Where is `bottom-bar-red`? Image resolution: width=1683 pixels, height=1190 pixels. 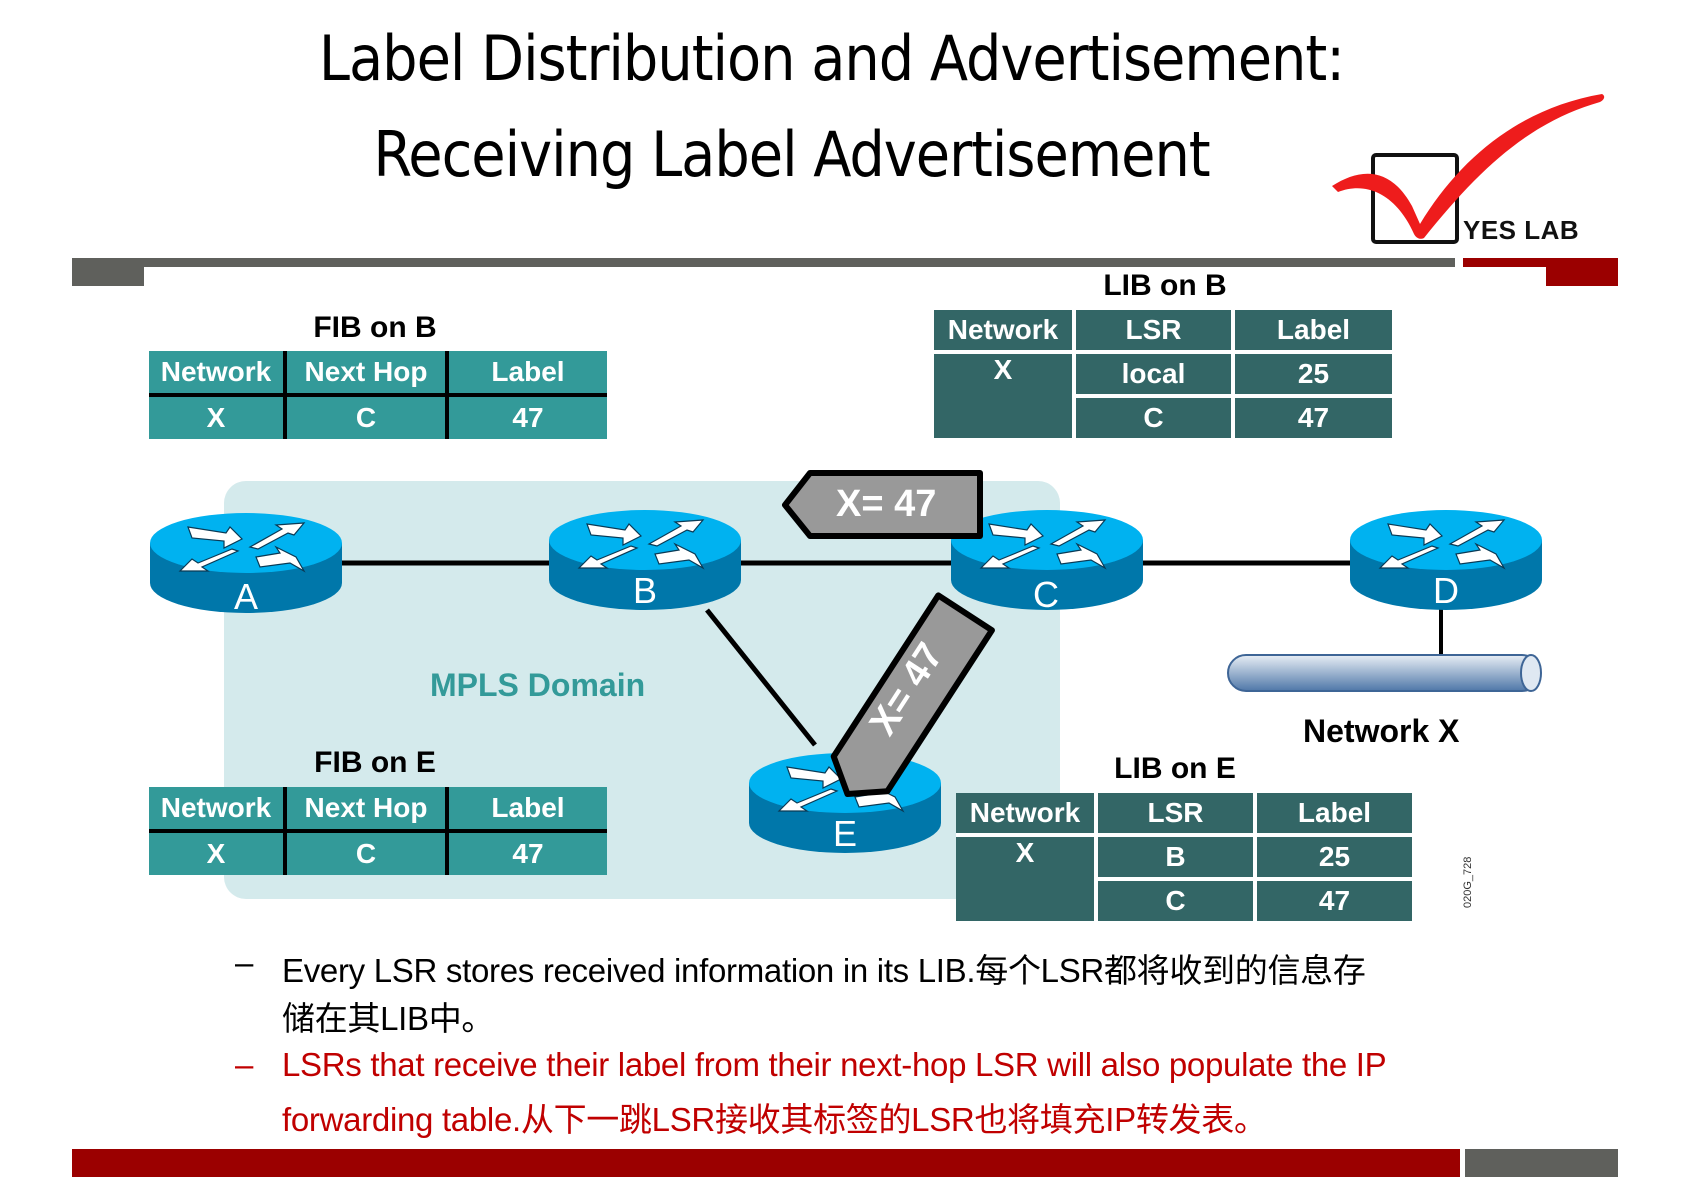
bottom-bar-red is located at coordinates (766, 1163).